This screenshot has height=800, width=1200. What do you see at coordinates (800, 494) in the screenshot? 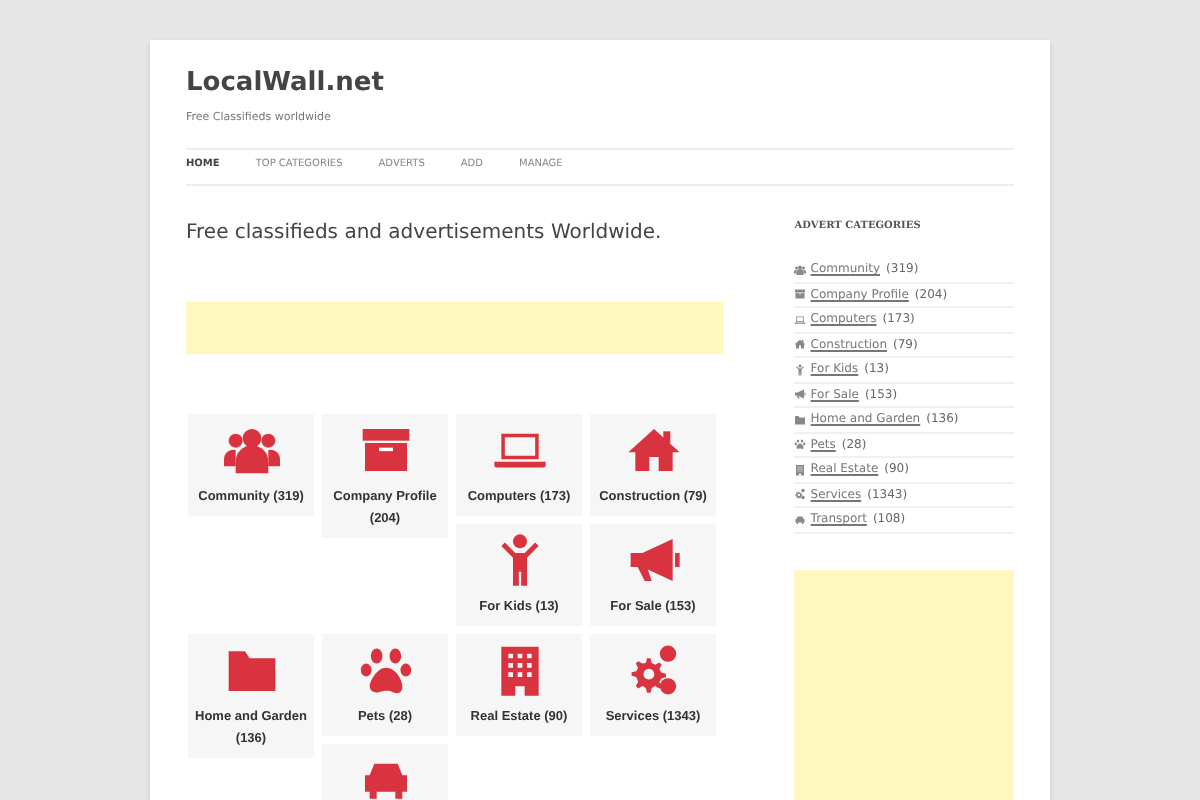
I see `gears-icon` at bounding box center [800, 494].